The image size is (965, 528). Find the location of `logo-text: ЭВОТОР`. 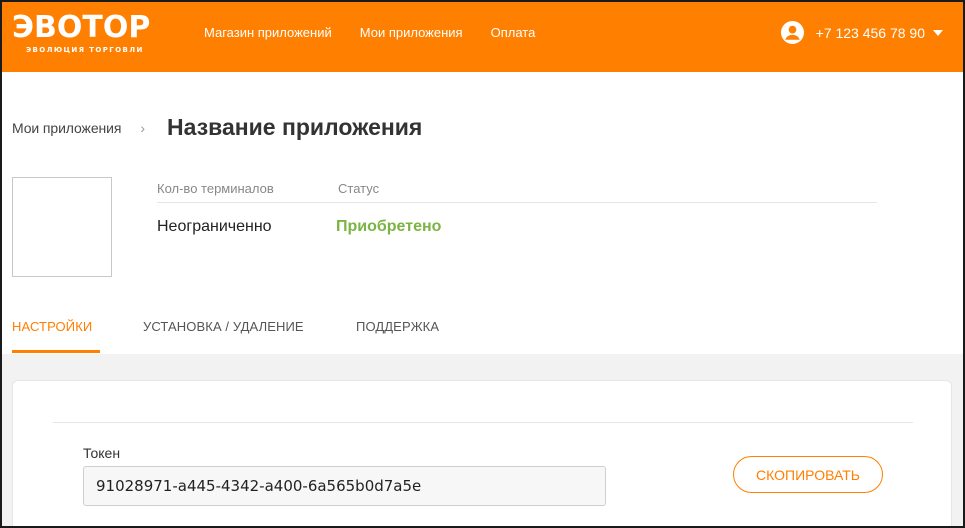

logo-text: ЭВОТОР is located at coordinates (81, 27).